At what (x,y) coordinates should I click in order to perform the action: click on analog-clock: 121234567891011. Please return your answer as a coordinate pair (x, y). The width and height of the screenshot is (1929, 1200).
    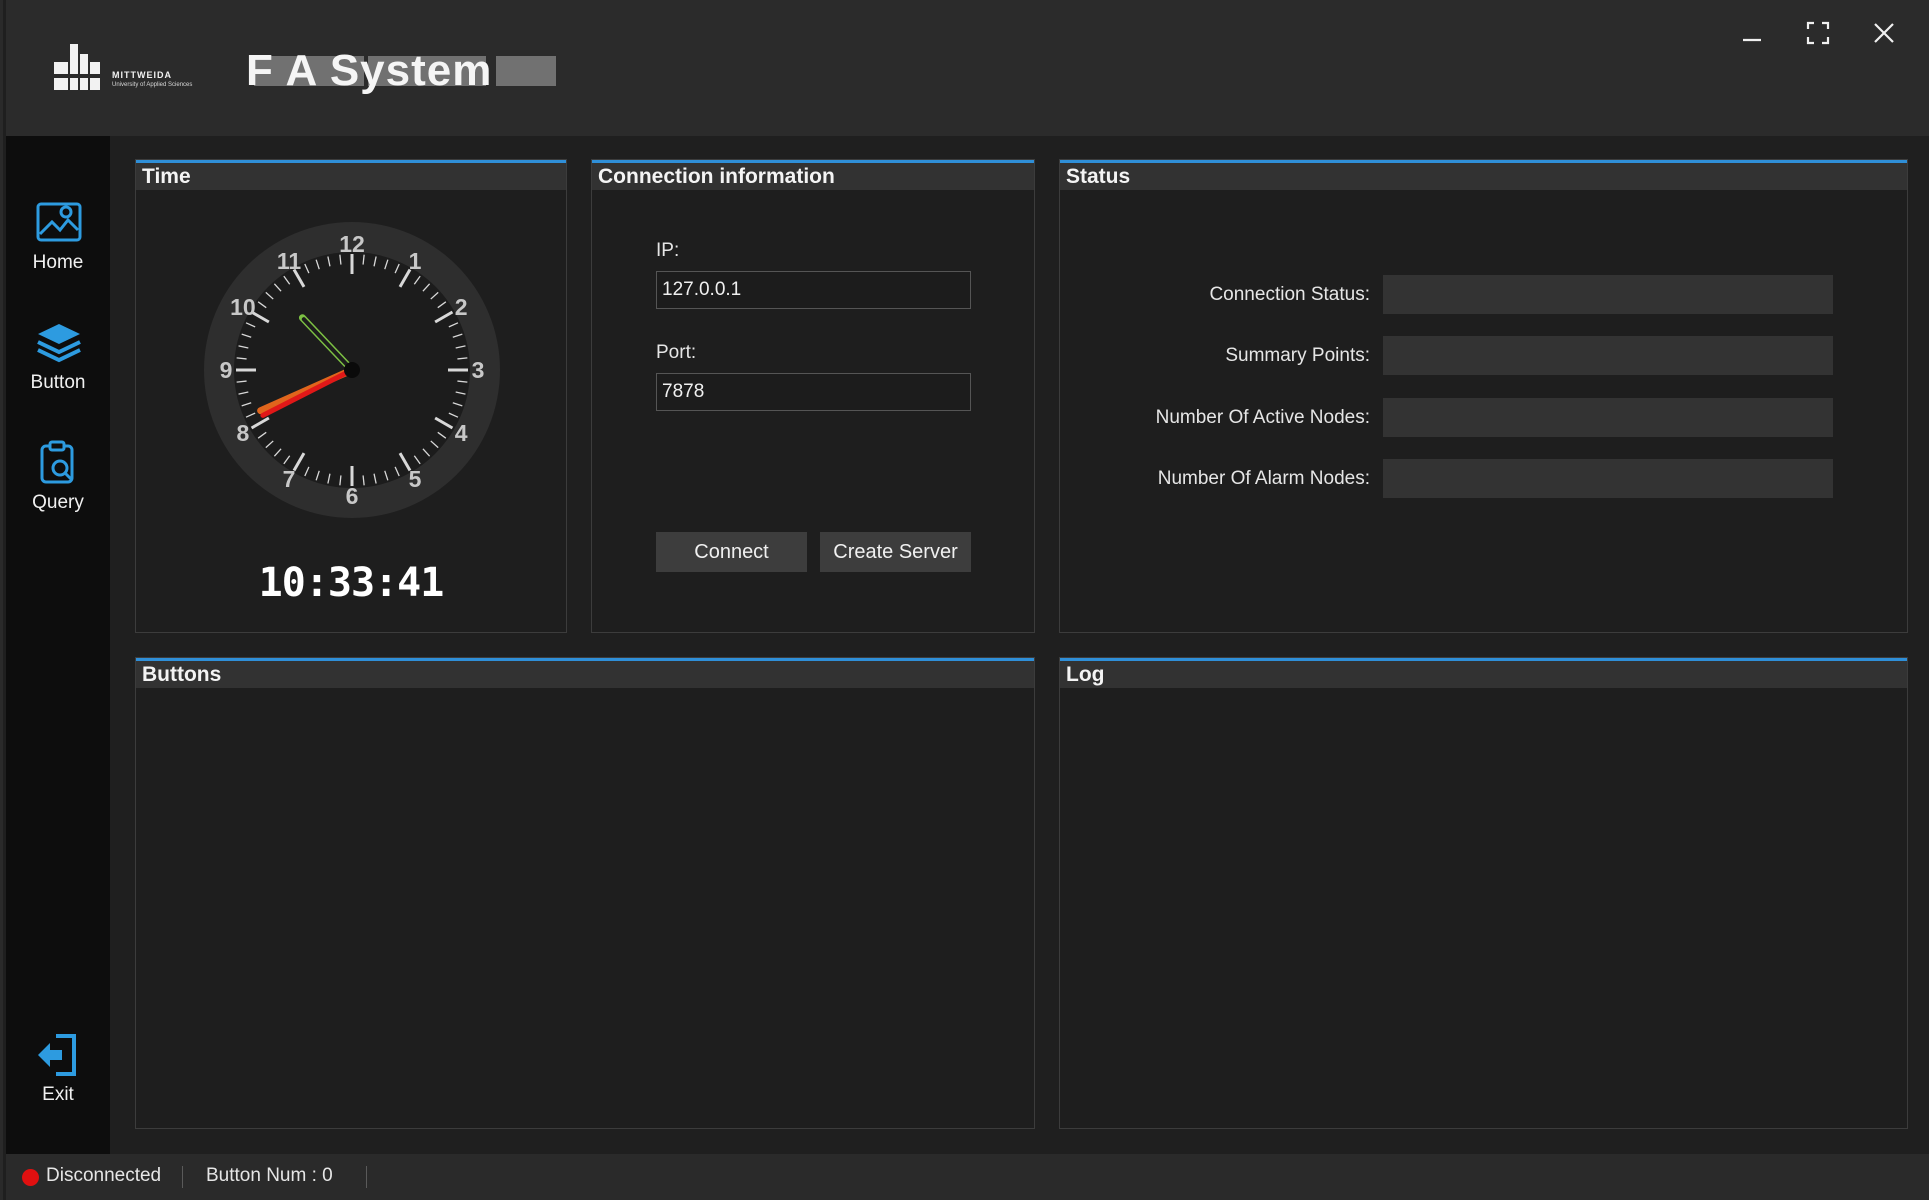
    Looking at the image, I should click on (352, 370).